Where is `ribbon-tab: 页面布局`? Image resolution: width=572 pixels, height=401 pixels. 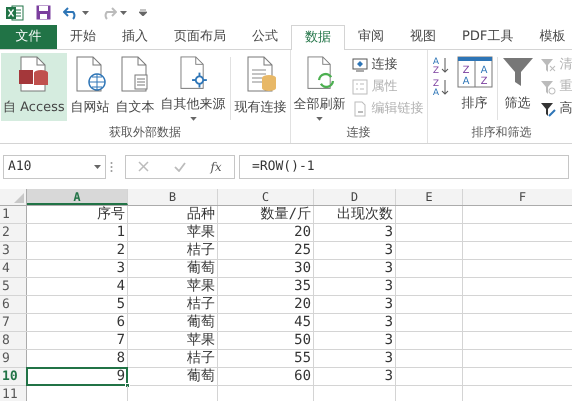 ribbon-tab: 页面布局 is located at coordinates (200, 37).